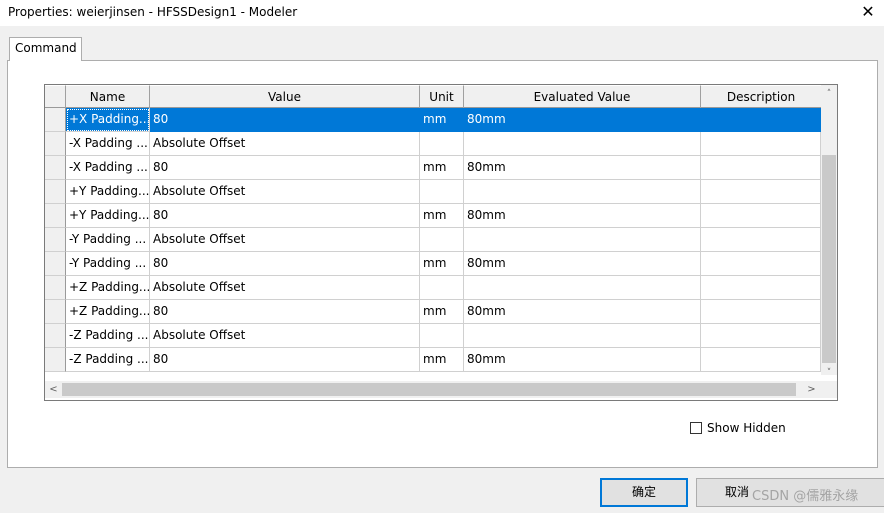  What do you see at coordinates (805, 496) in the screenshot?
I see `watermark: CSDN @儒雅永缘` at bounding box center [805, 496].